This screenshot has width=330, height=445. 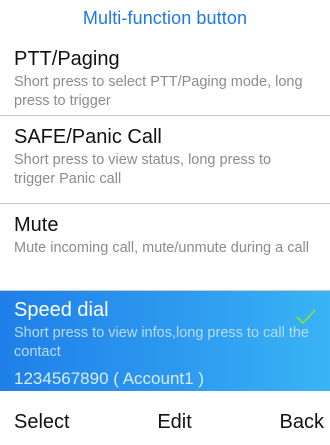 I want to click on speed-dial-value: 1234567890 ( Account1 ), so click(x=109, y=378).